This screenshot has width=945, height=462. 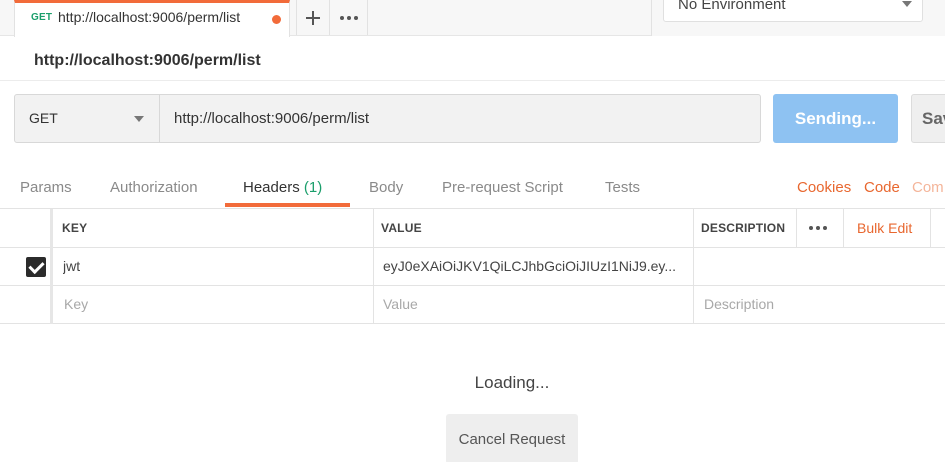 I want to click on table-header-row: KEY VALUE DESCRIPTION Bulk Edit, so click(x=472, y=228).